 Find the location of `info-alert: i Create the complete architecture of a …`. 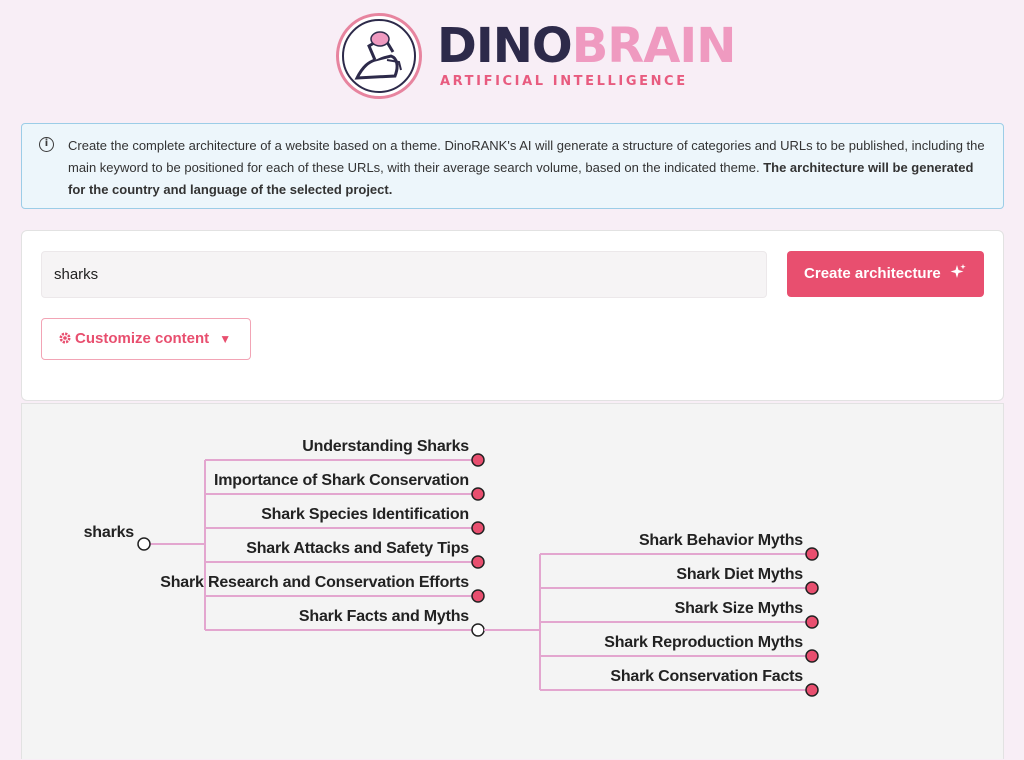

info-alert: i Create the complete architecture of a … is located at coordinates (512, 166).